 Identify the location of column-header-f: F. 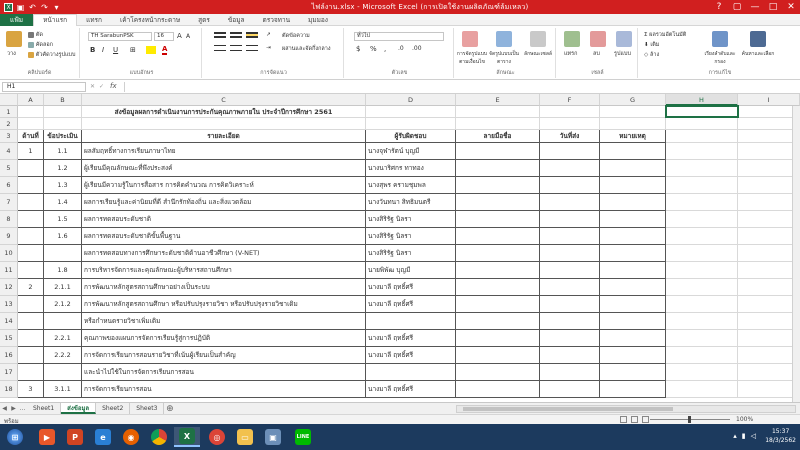
(570, 100).